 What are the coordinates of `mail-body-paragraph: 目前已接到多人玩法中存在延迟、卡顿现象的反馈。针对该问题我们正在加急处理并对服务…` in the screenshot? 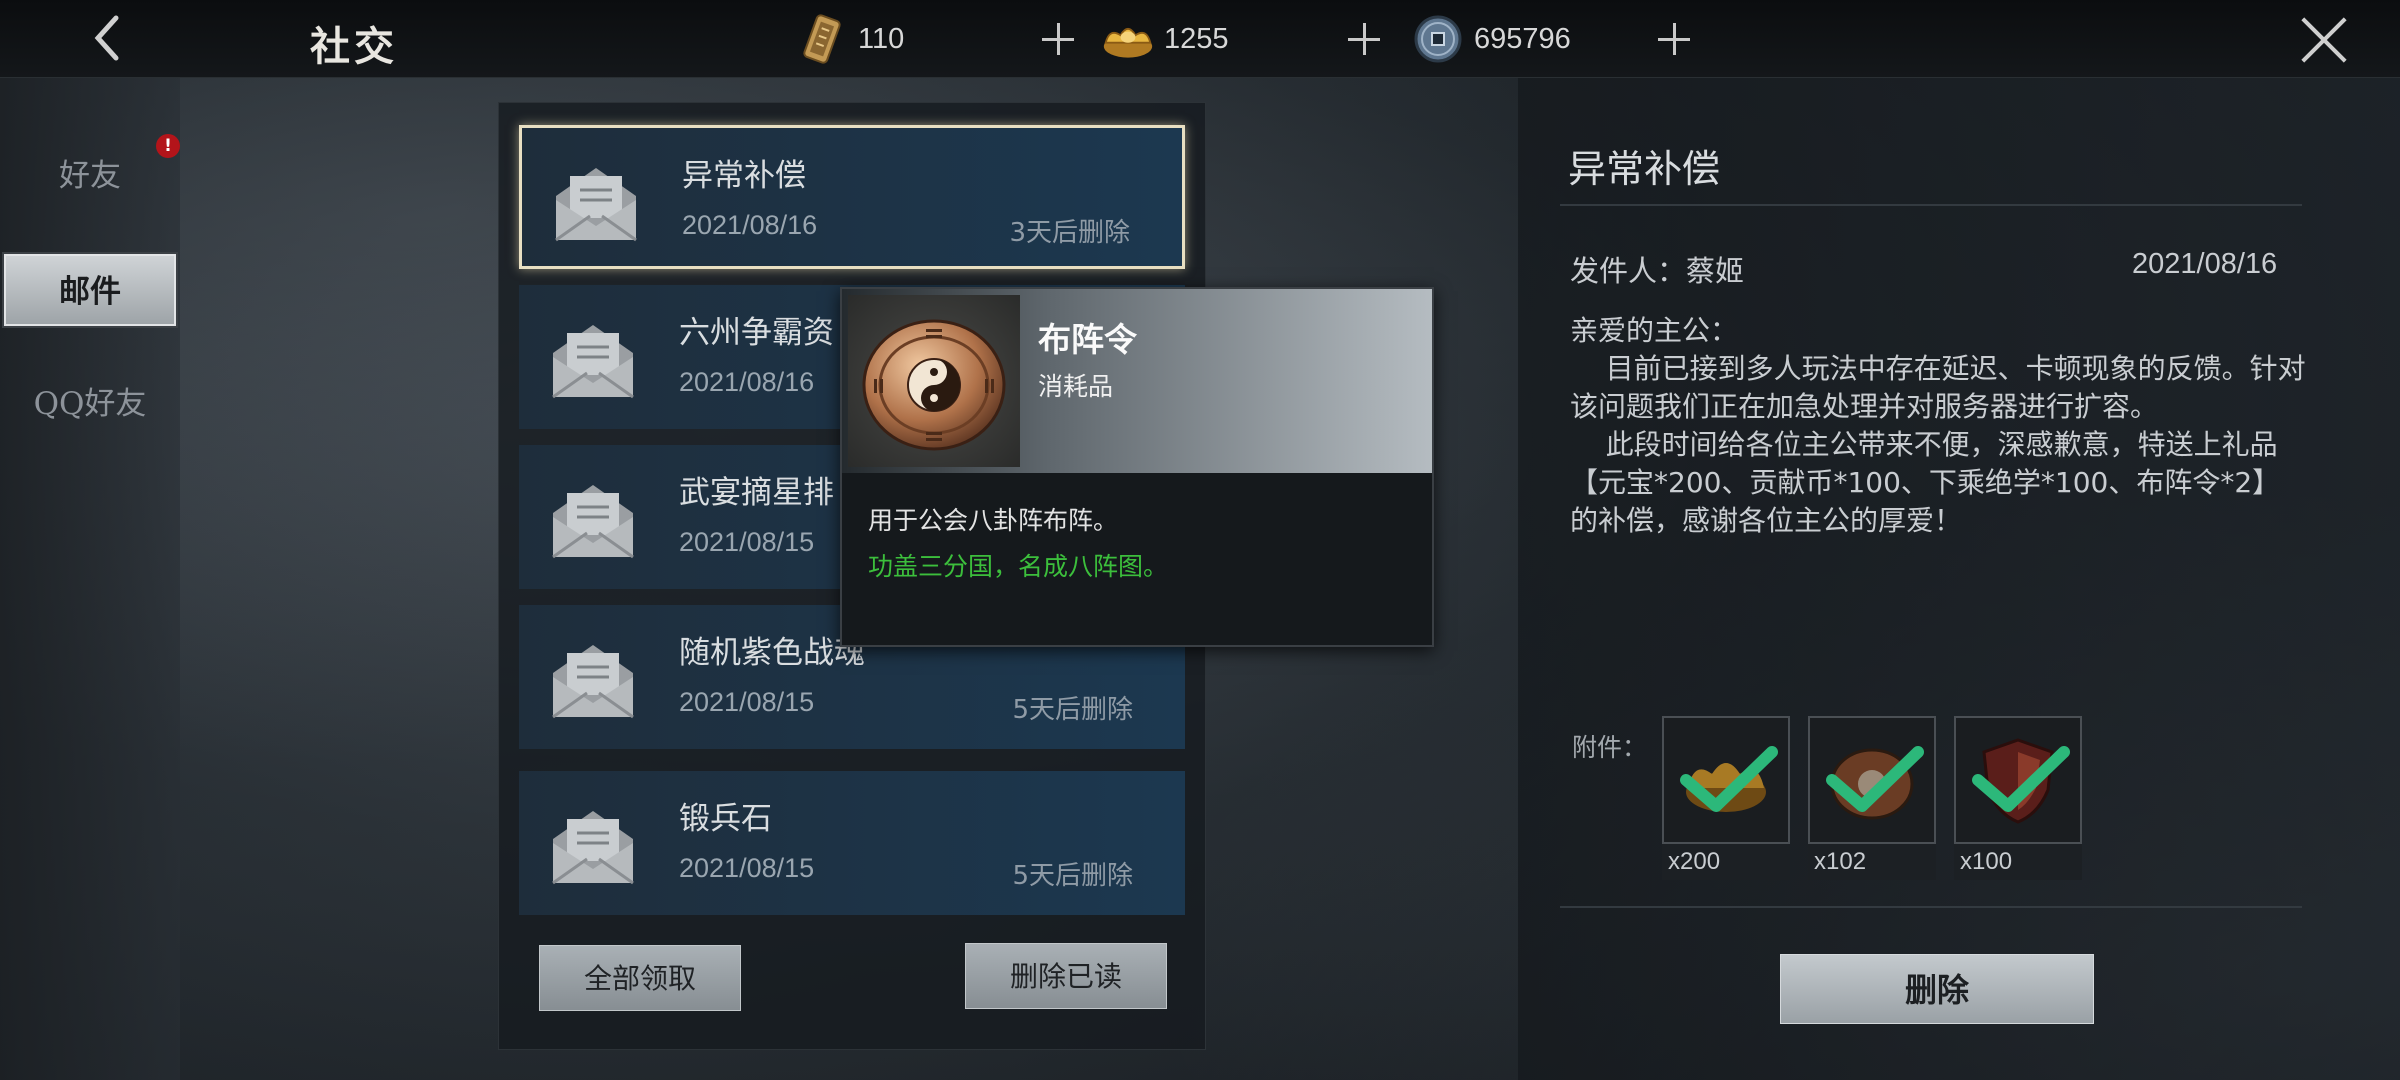 It's located at (1938, 387).